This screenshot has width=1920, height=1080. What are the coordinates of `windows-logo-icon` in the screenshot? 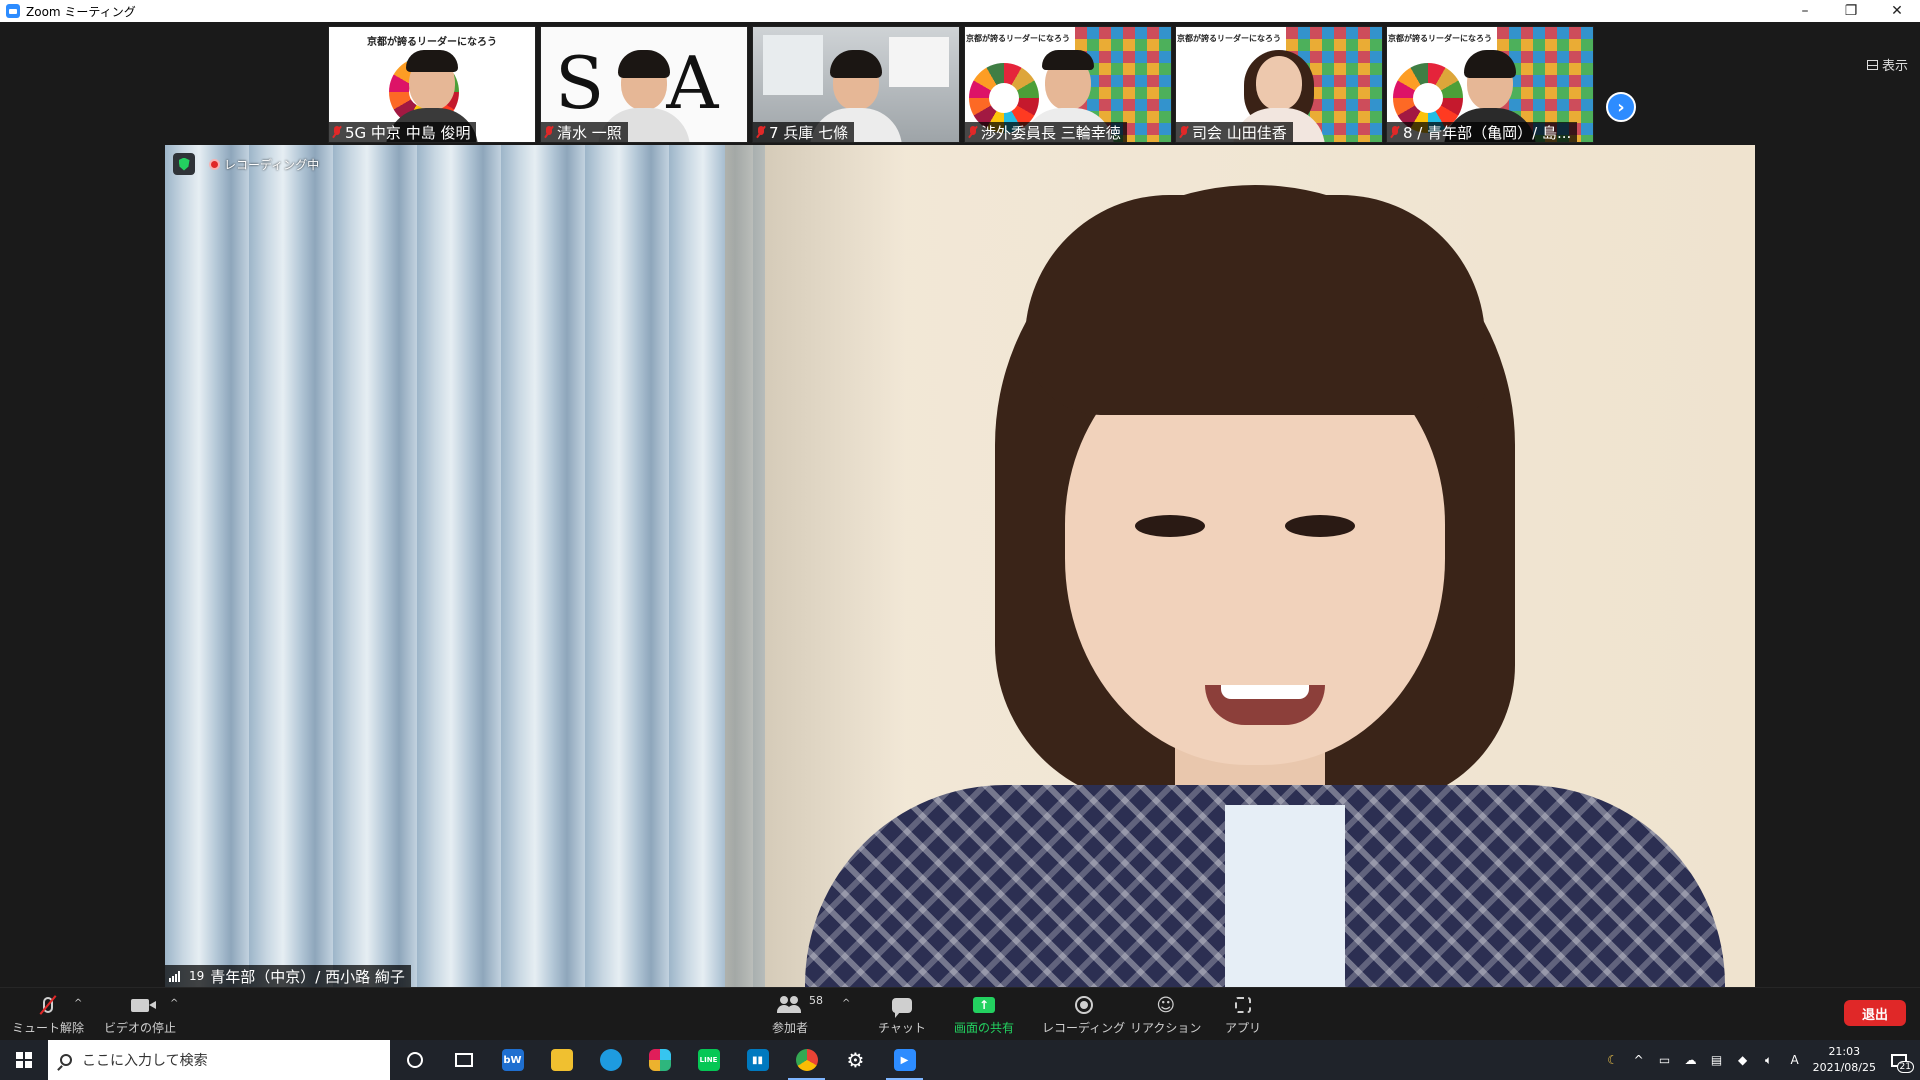 It's located at (24, 1060).